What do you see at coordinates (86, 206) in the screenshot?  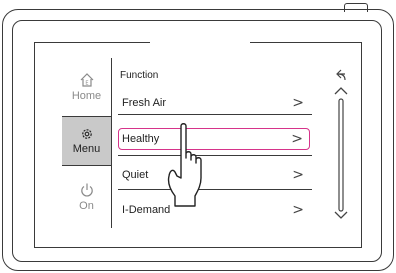 I see `sidebar-item-label: On` at bounding box center [86, 206].